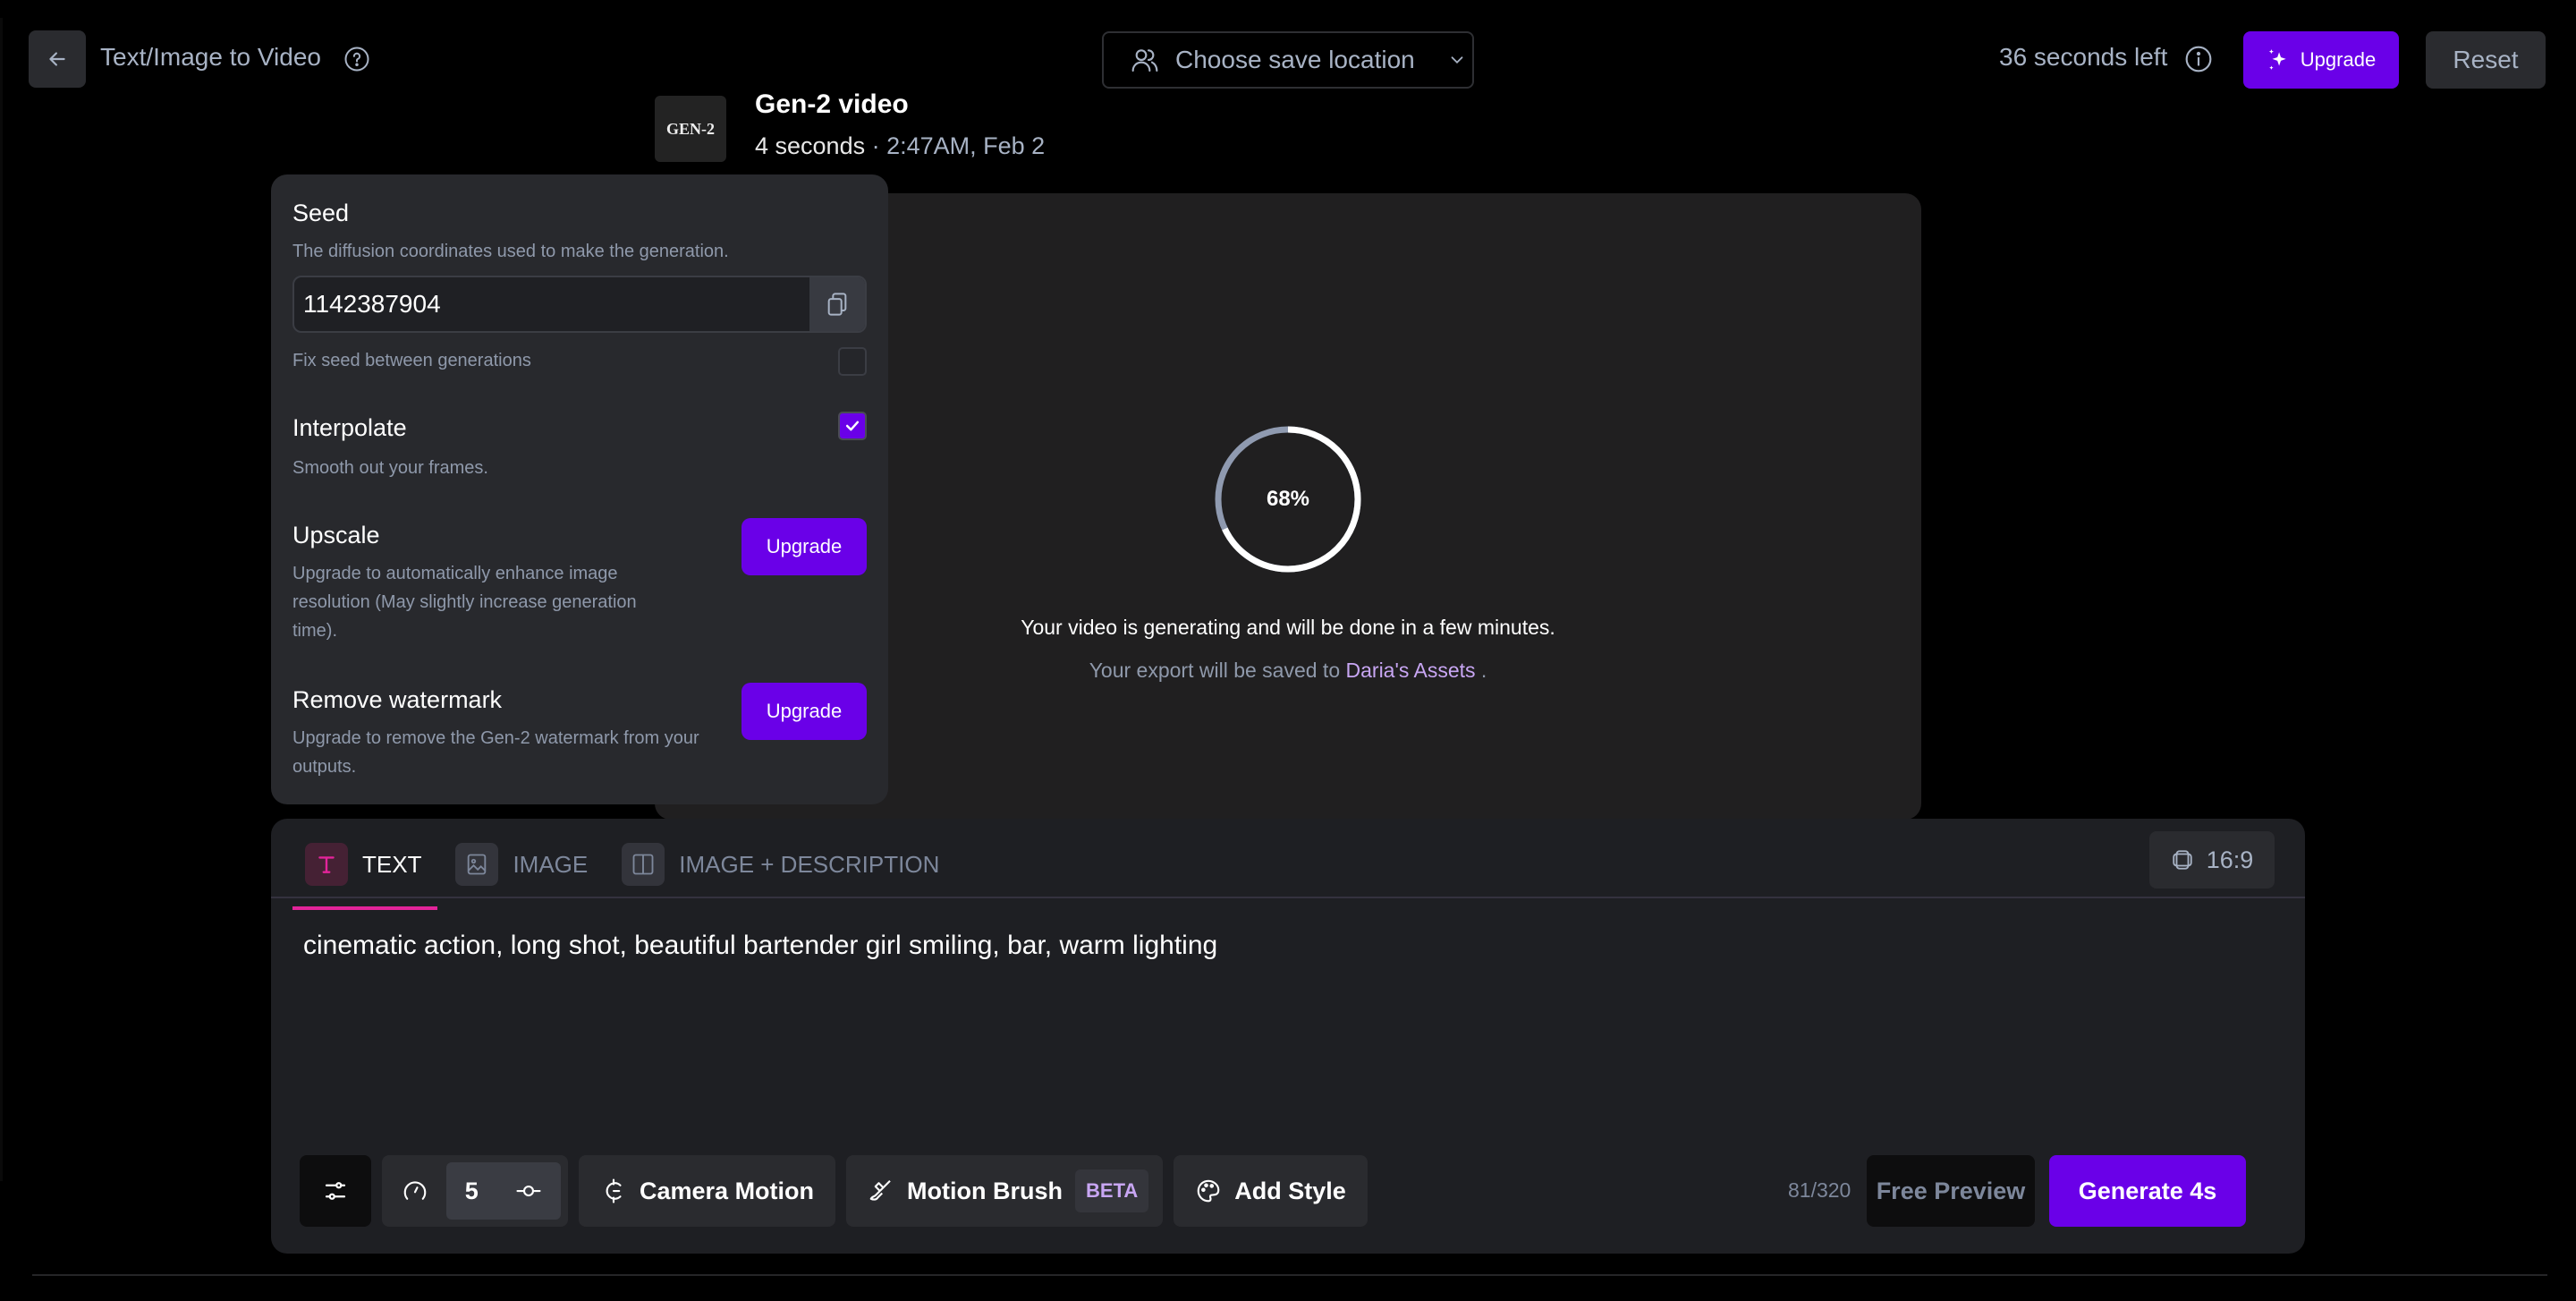 Image resolution: width=2576 pixels, height=1301 pixels. What do you see at coordinates (804, 711) in the screenshot?
I see `watermark-upgrade-button: Upgrade` at bounding box center [804, 711].